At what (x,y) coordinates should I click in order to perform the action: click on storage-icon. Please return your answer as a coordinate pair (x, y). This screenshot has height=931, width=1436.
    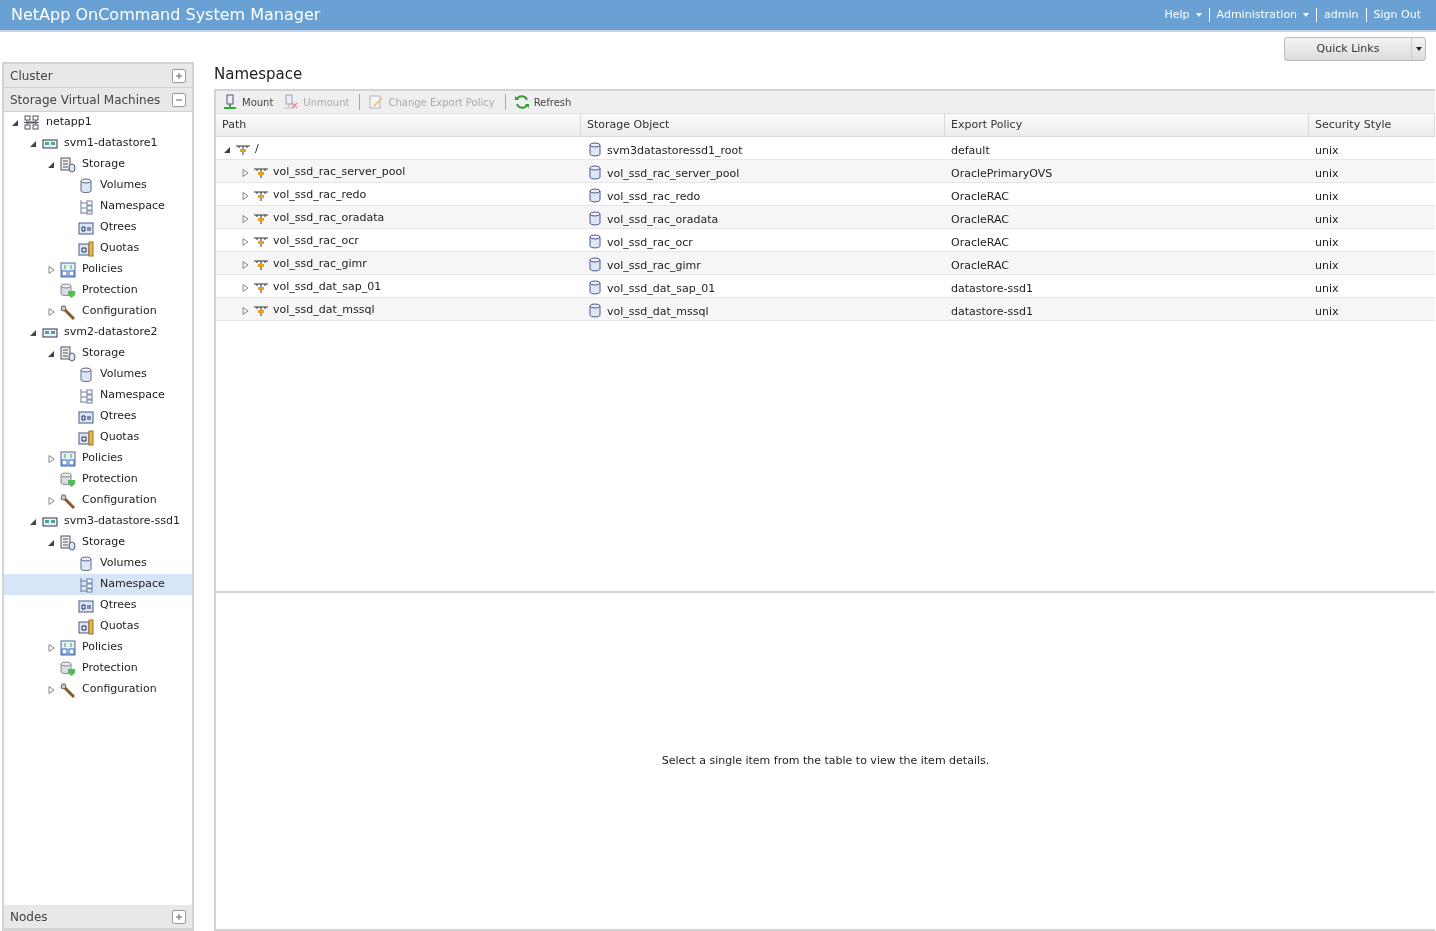
    Looking at the image, I should click on (68, 542).